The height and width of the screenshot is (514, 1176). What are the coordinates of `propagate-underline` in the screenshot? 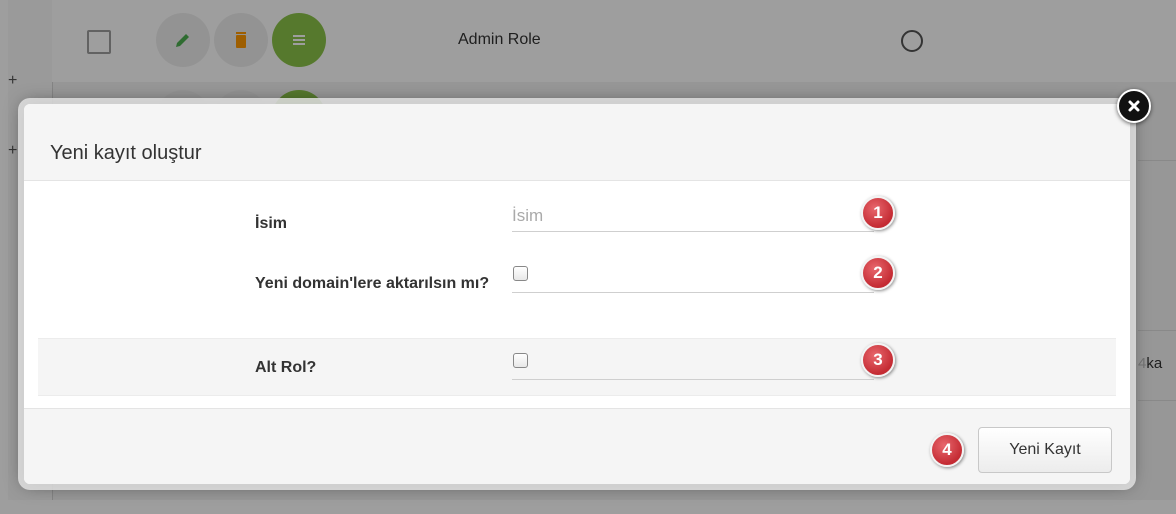 It's located at (693, 292).